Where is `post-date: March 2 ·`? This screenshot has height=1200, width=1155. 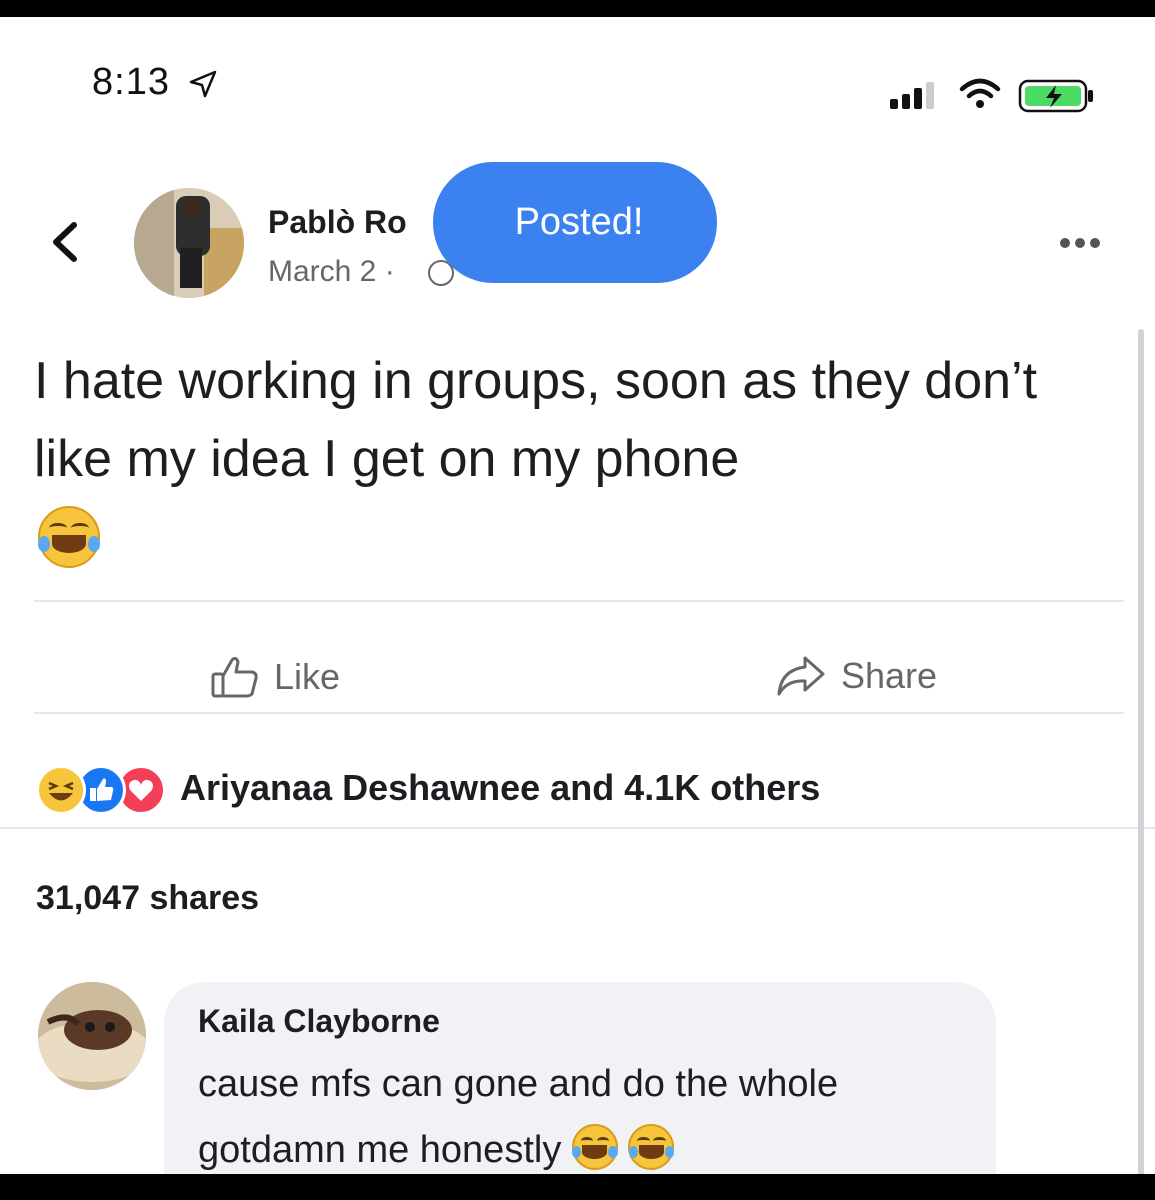 post-date: March 2 · is located at coordinates (331, 271).